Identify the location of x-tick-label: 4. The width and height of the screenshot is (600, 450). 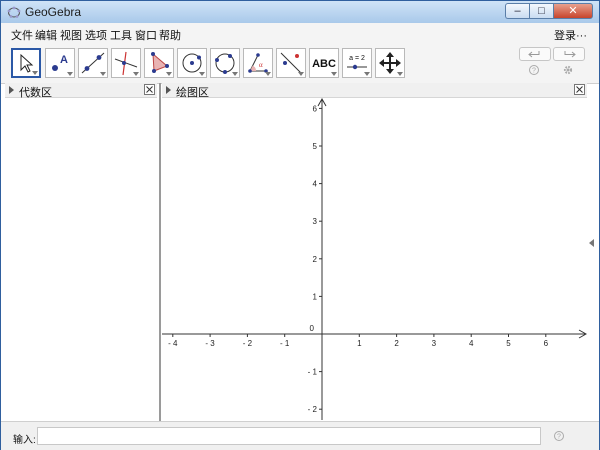
(471, 343).